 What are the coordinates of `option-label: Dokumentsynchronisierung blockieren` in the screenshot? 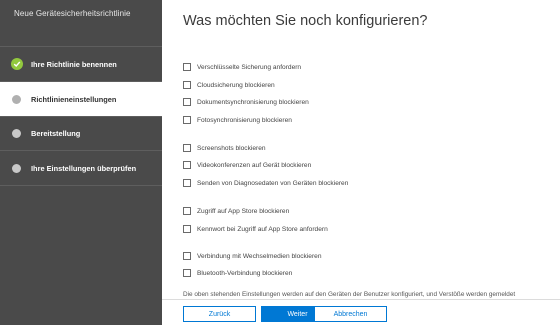 It's located at (253, 102).